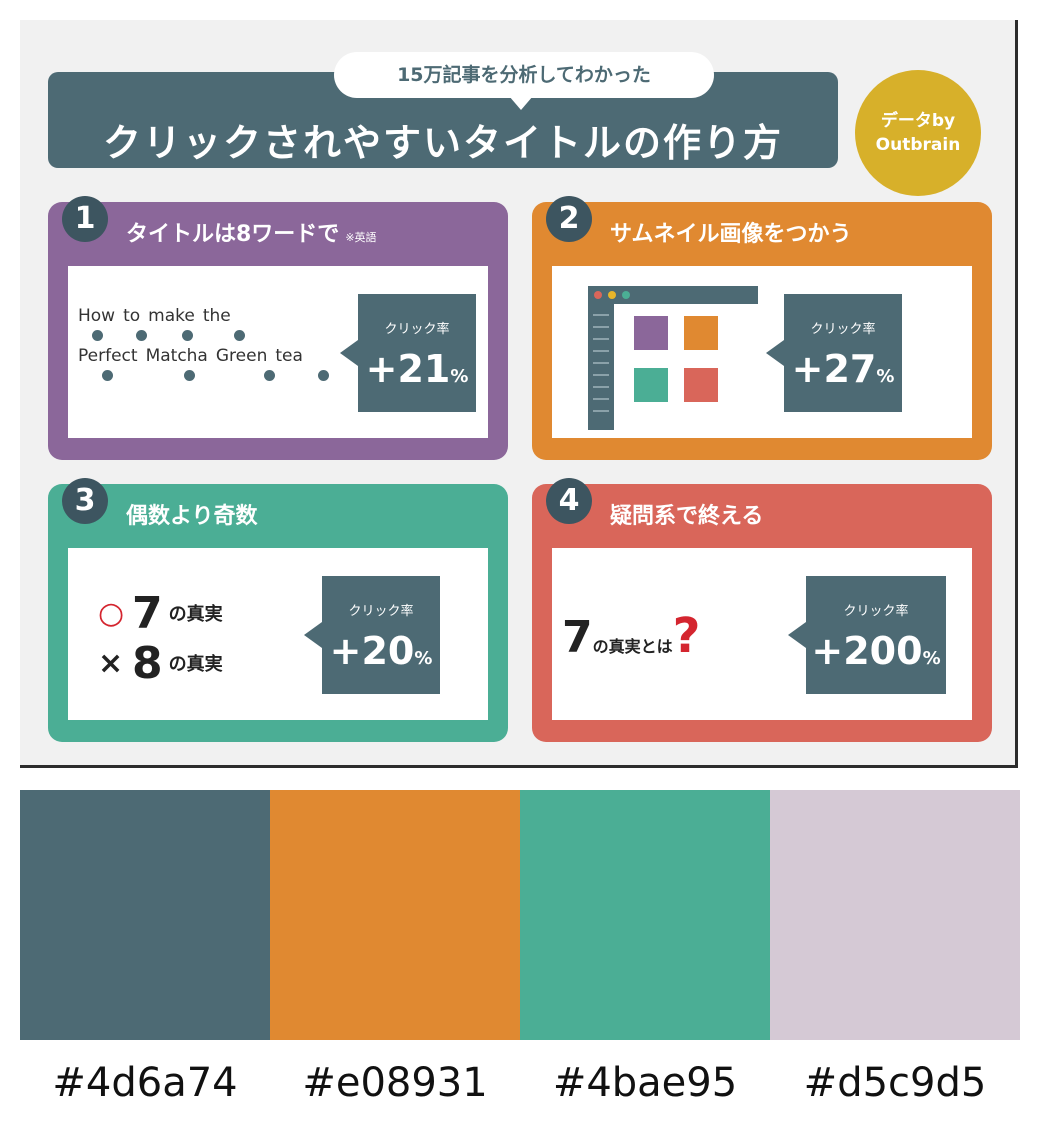  I want to click on circle-icon: ○, so click(111, 613).